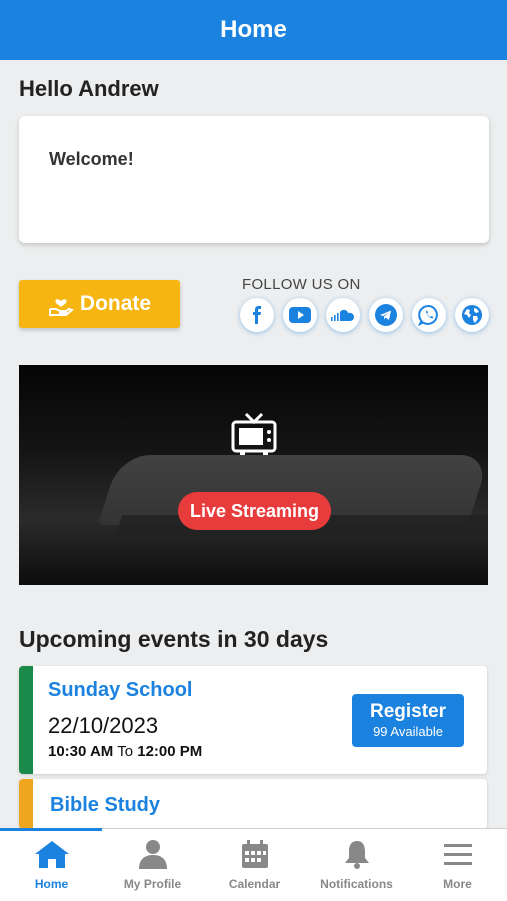  What do you see at coordinates (429, 315) in the screenshot?
I see `whatsapp-icon` at bounding box center [429, 315].